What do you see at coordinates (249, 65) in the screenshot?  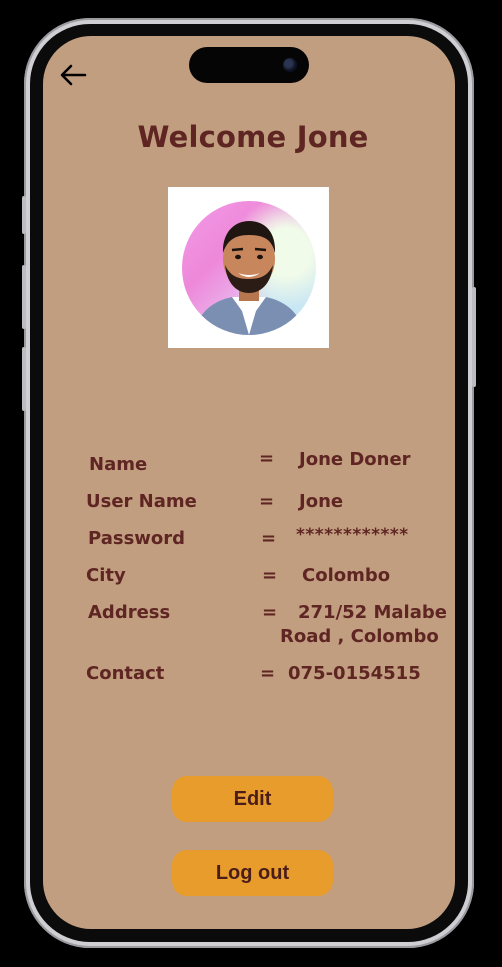 I see `dynamic-island` at bounding box center [249, 65].